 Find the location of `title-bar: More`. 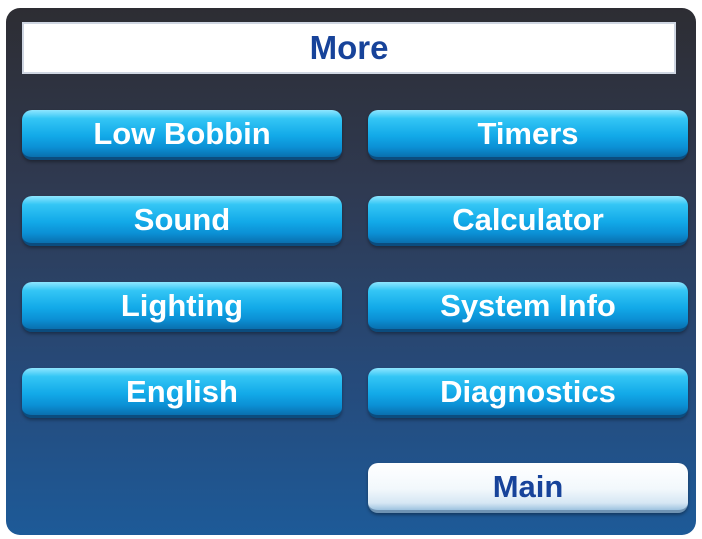

title-bar: More is located at coordinates (349, 48).